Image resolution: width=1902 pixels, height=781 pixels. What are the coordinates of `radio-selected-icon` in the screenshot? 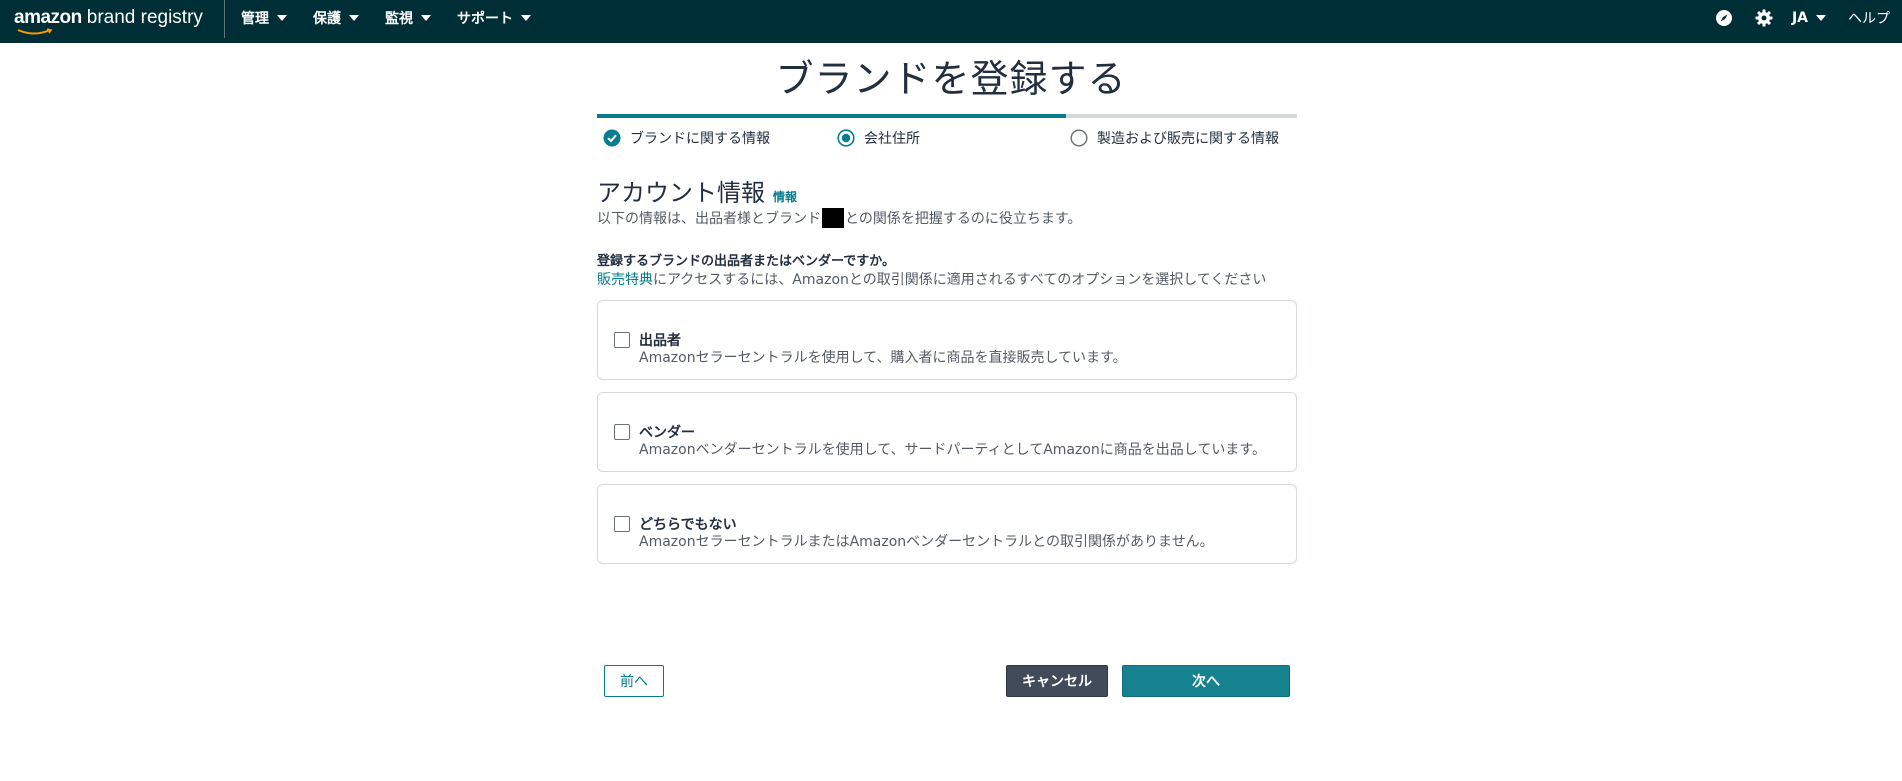 It's located at (846, 138).